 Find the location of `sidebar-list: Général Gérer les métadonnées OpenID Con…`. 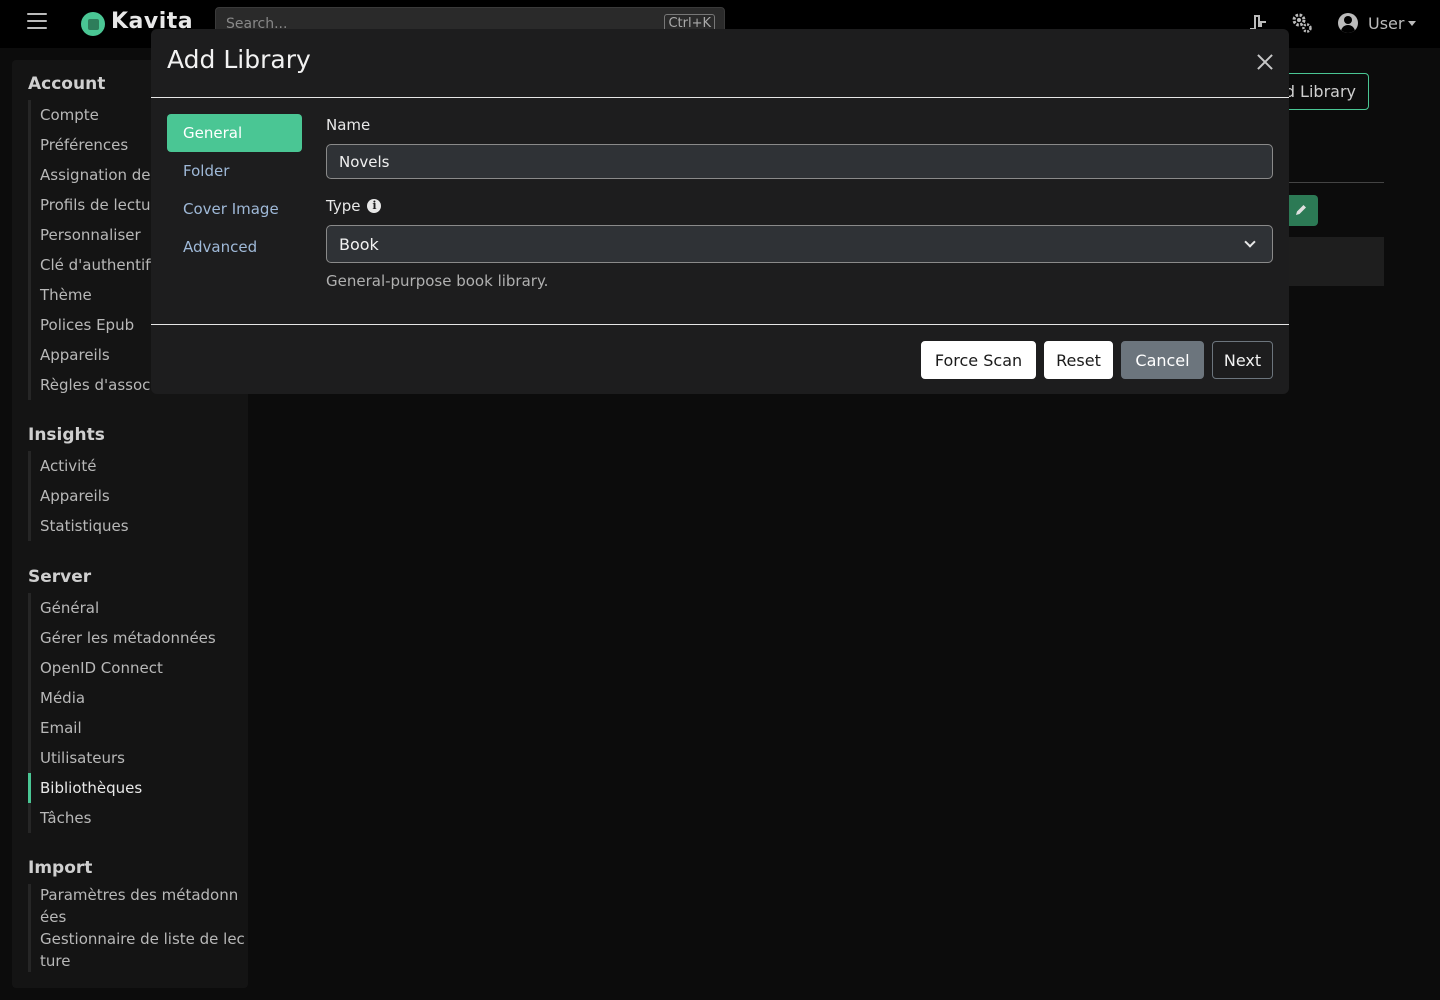

sidebar-list: Général Gérer les métadonnées OpenID Con… is located at coordinates (122, 713).